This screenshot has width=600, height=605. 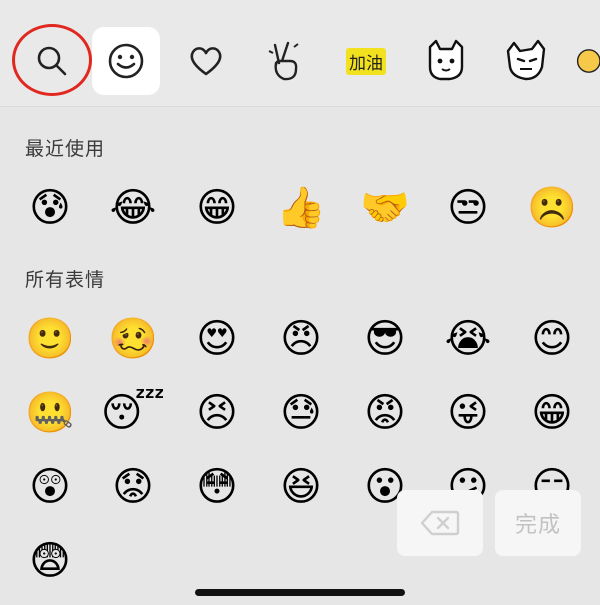 I want to click on emoji-item: 🤐, so click(x=50, y=413).